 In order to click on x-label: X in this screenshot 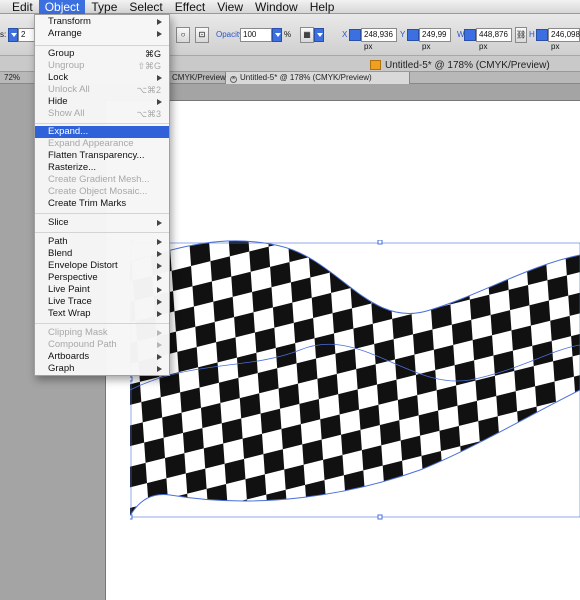, I will do `click(344, 34)`.